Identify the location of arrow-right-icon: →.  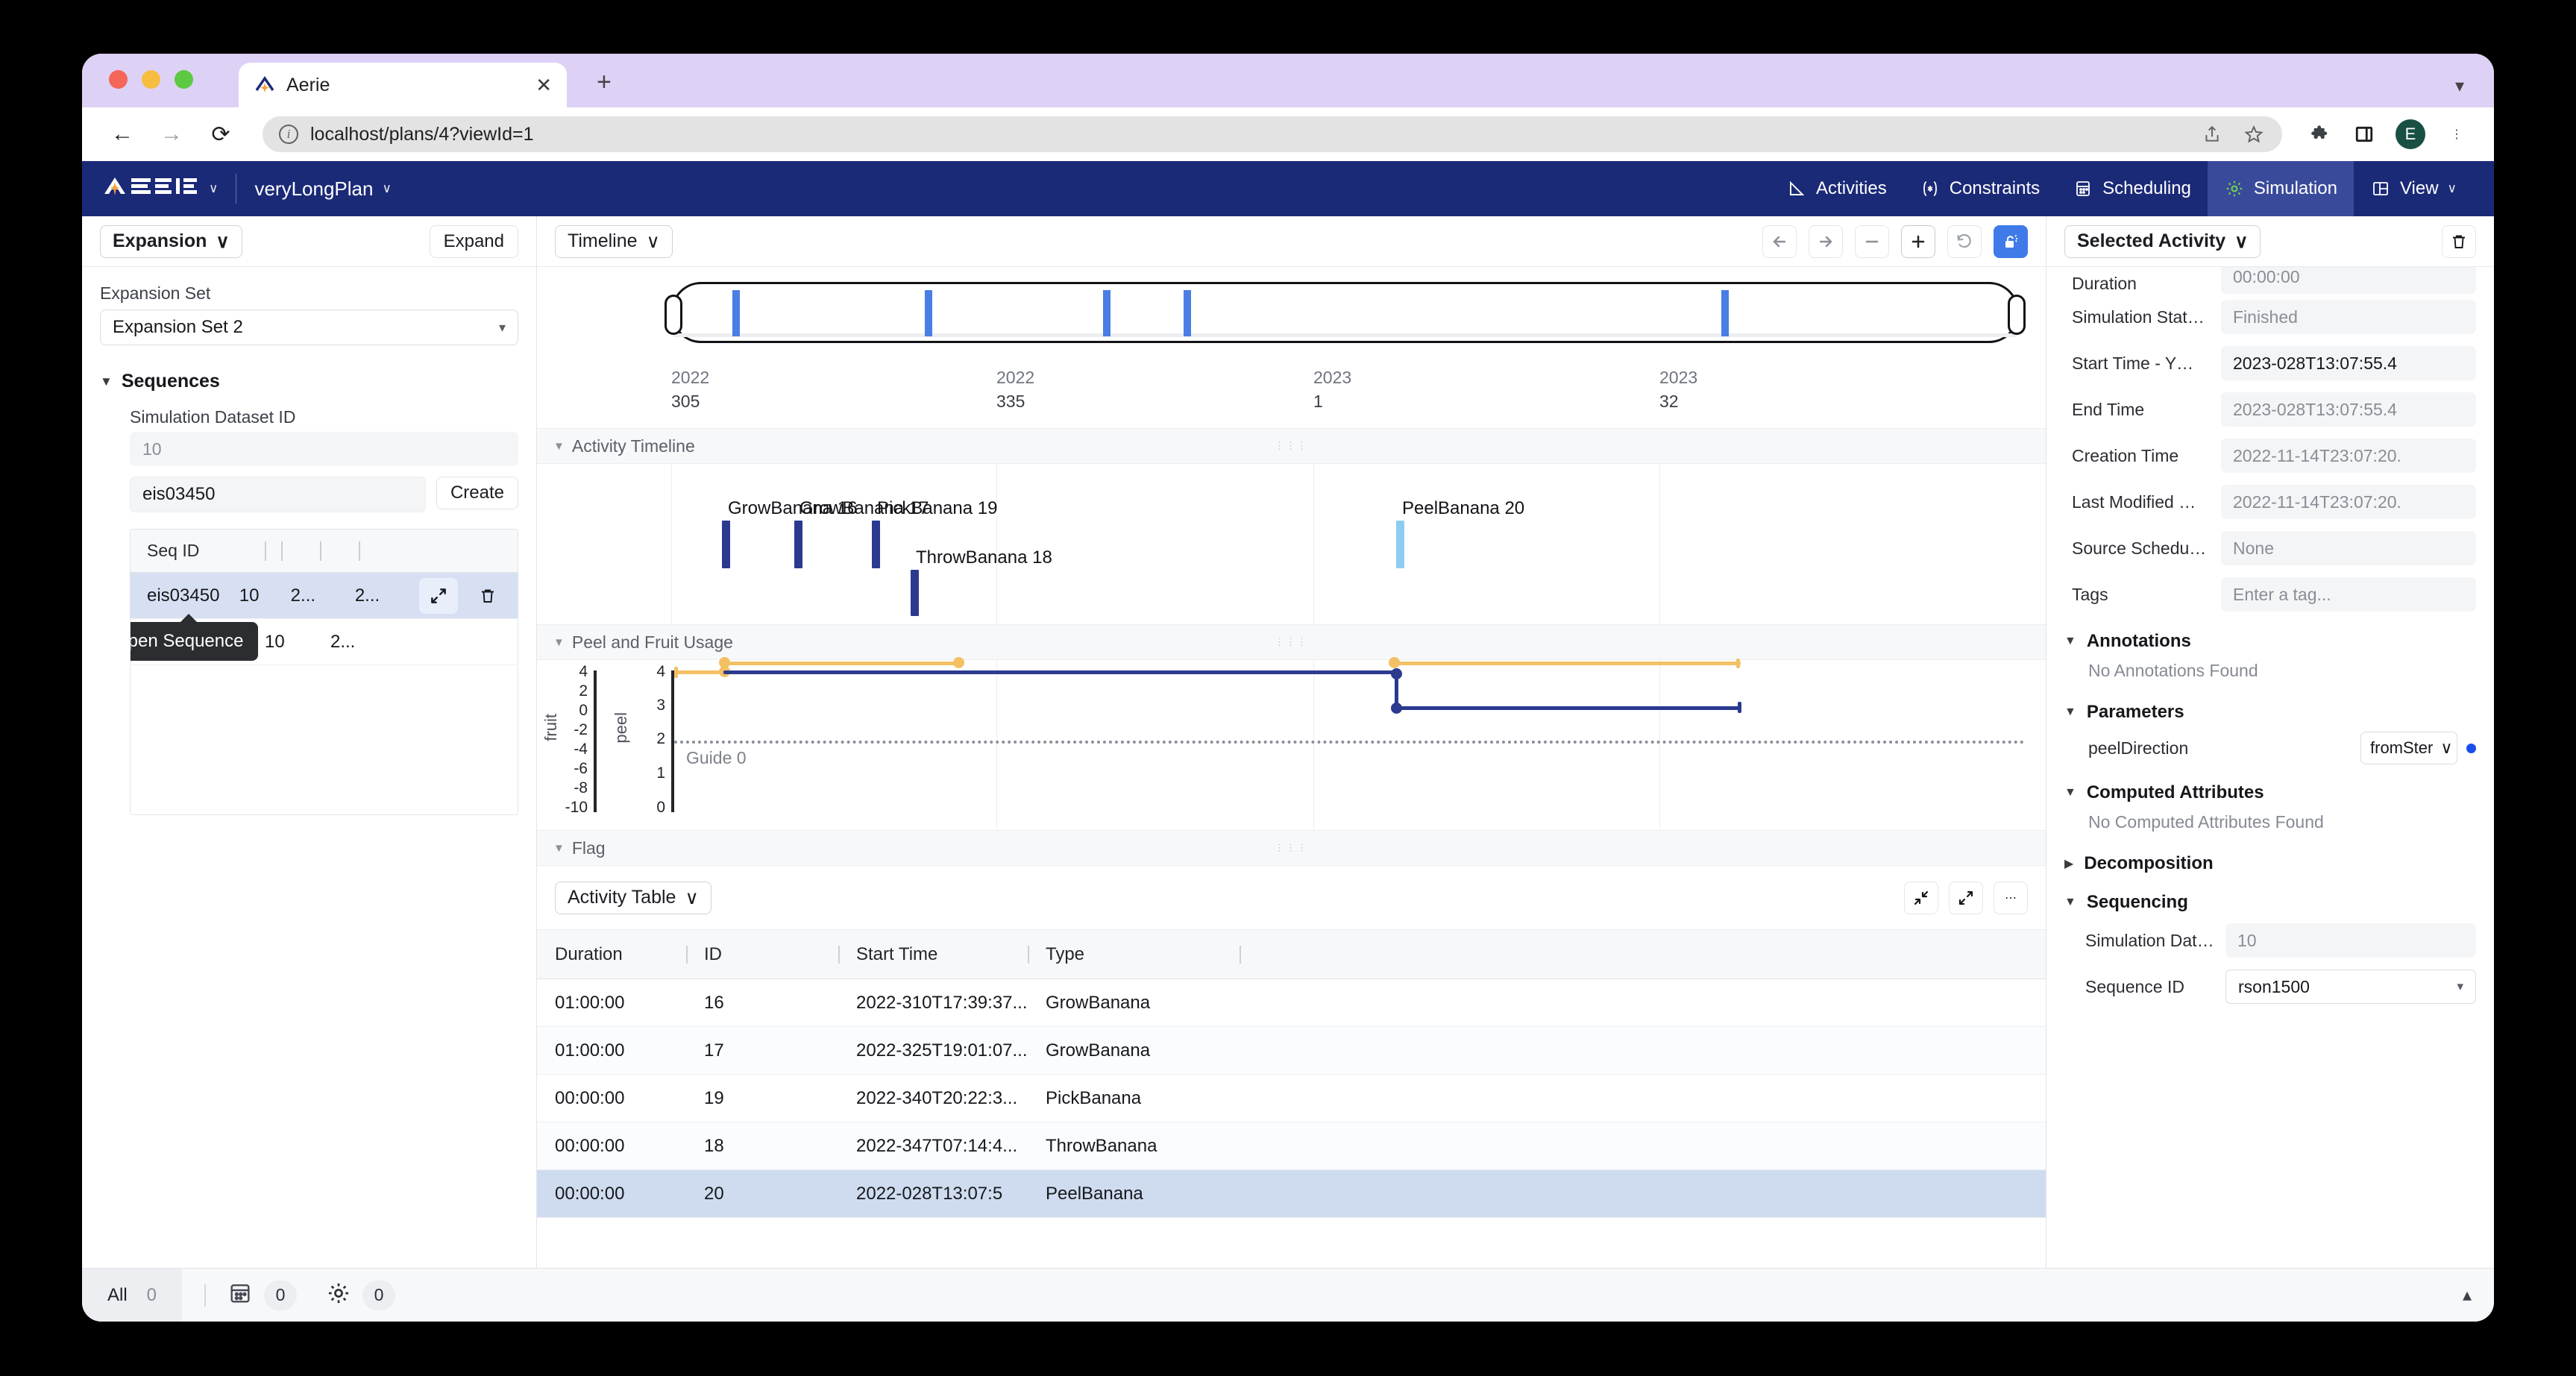
(171, 134).